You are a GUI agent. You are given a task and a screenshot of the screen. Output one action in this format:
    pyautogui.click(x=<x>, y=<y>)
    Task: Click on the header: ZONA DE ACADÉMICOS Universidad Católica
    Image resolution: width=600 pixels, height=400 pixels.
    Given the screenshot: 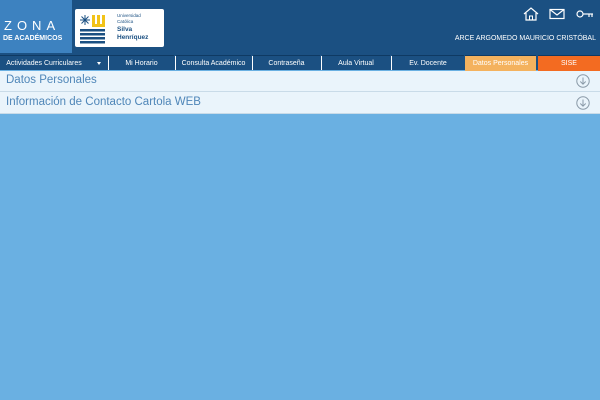 What is the action you would take?
    pyautogui.click(x=300, y=26)
    